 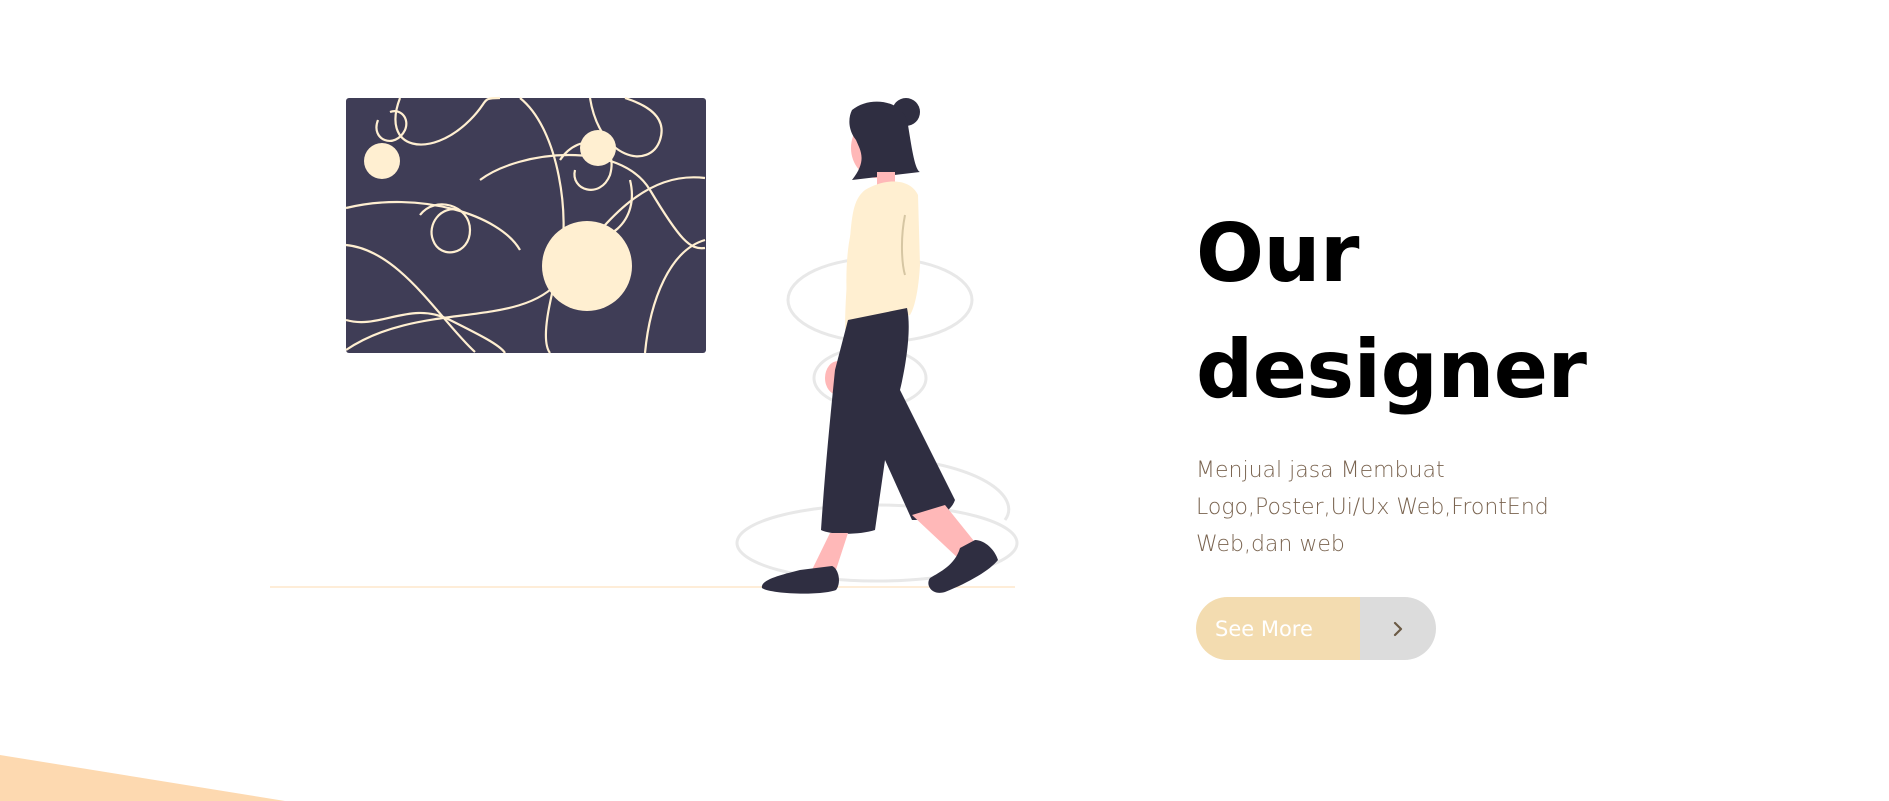 What do you see at coordinates (1277, 253) in the screenshot?
I see `hero-title-line1: Our` at bounding box center [1277, 253].